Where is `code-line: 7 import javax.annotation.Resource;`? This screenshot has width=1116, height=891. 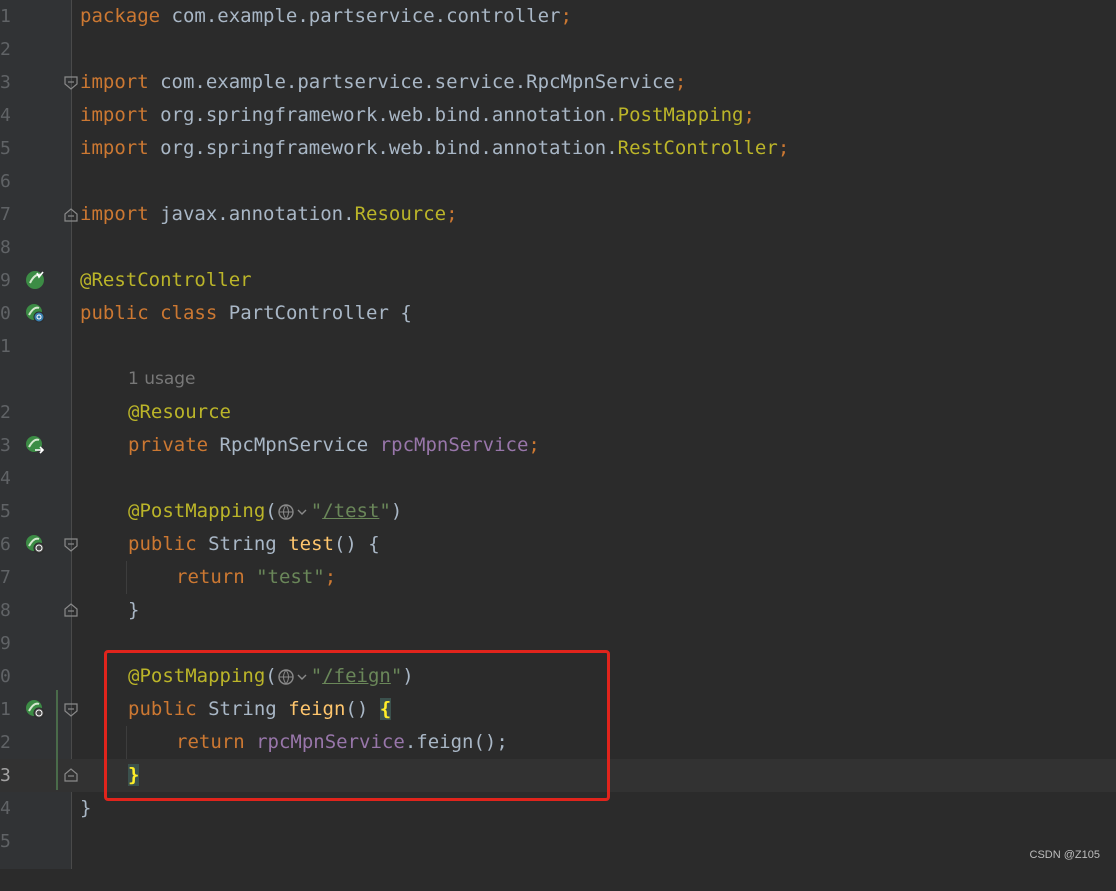 code-line: 7 import javax.annotation.Resource; is located at coordinates (558, 214).